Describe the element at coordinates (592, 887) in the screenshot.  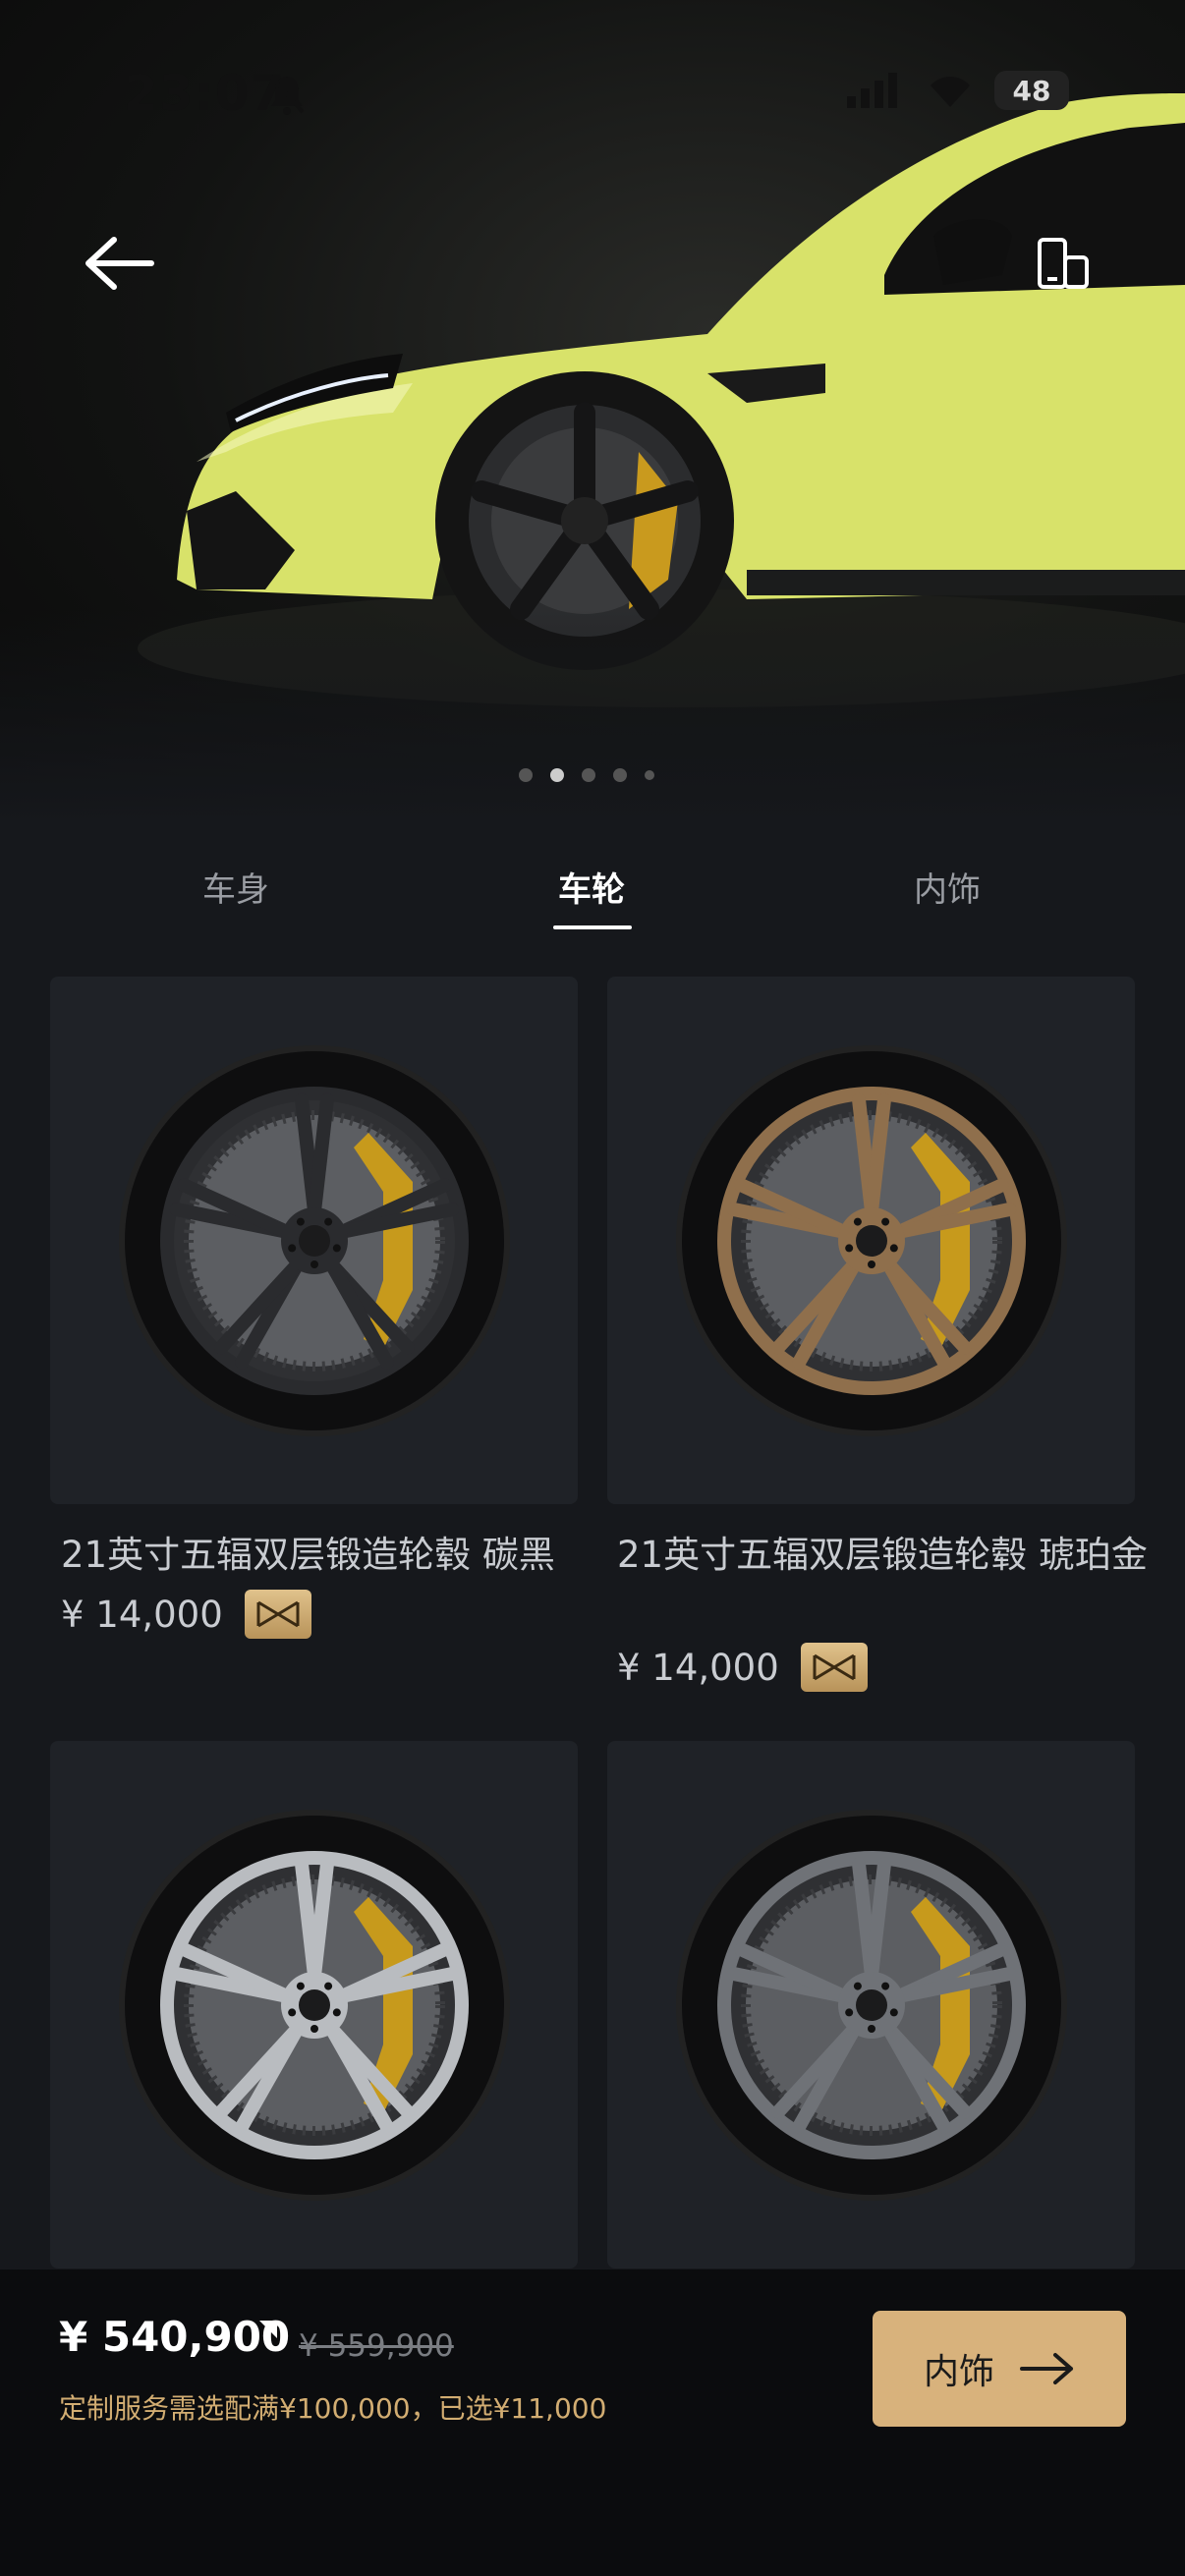
I see `tab-wheels: 车轮` at that location.